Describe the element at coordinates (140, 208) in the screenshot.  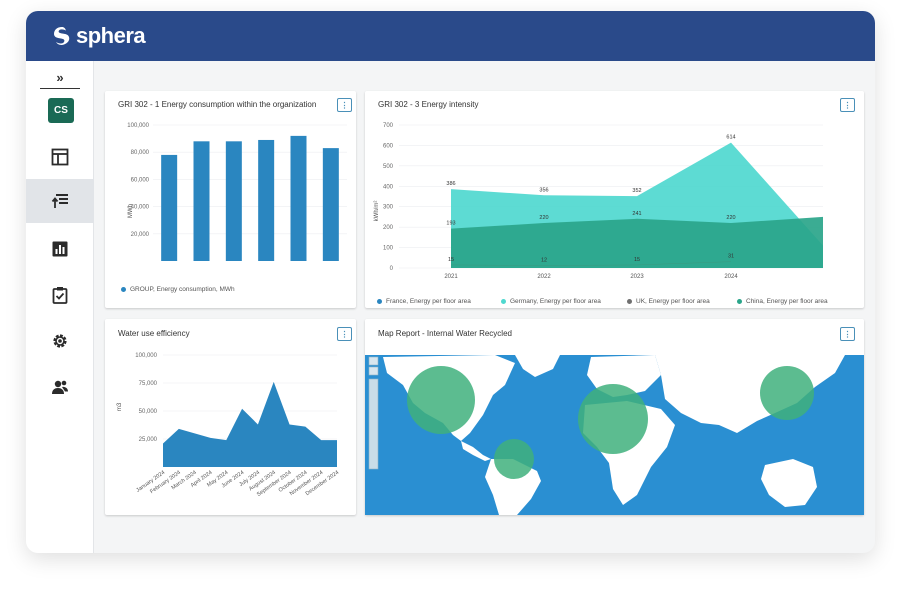
I see `y-tick-label: 40,000` at that location.